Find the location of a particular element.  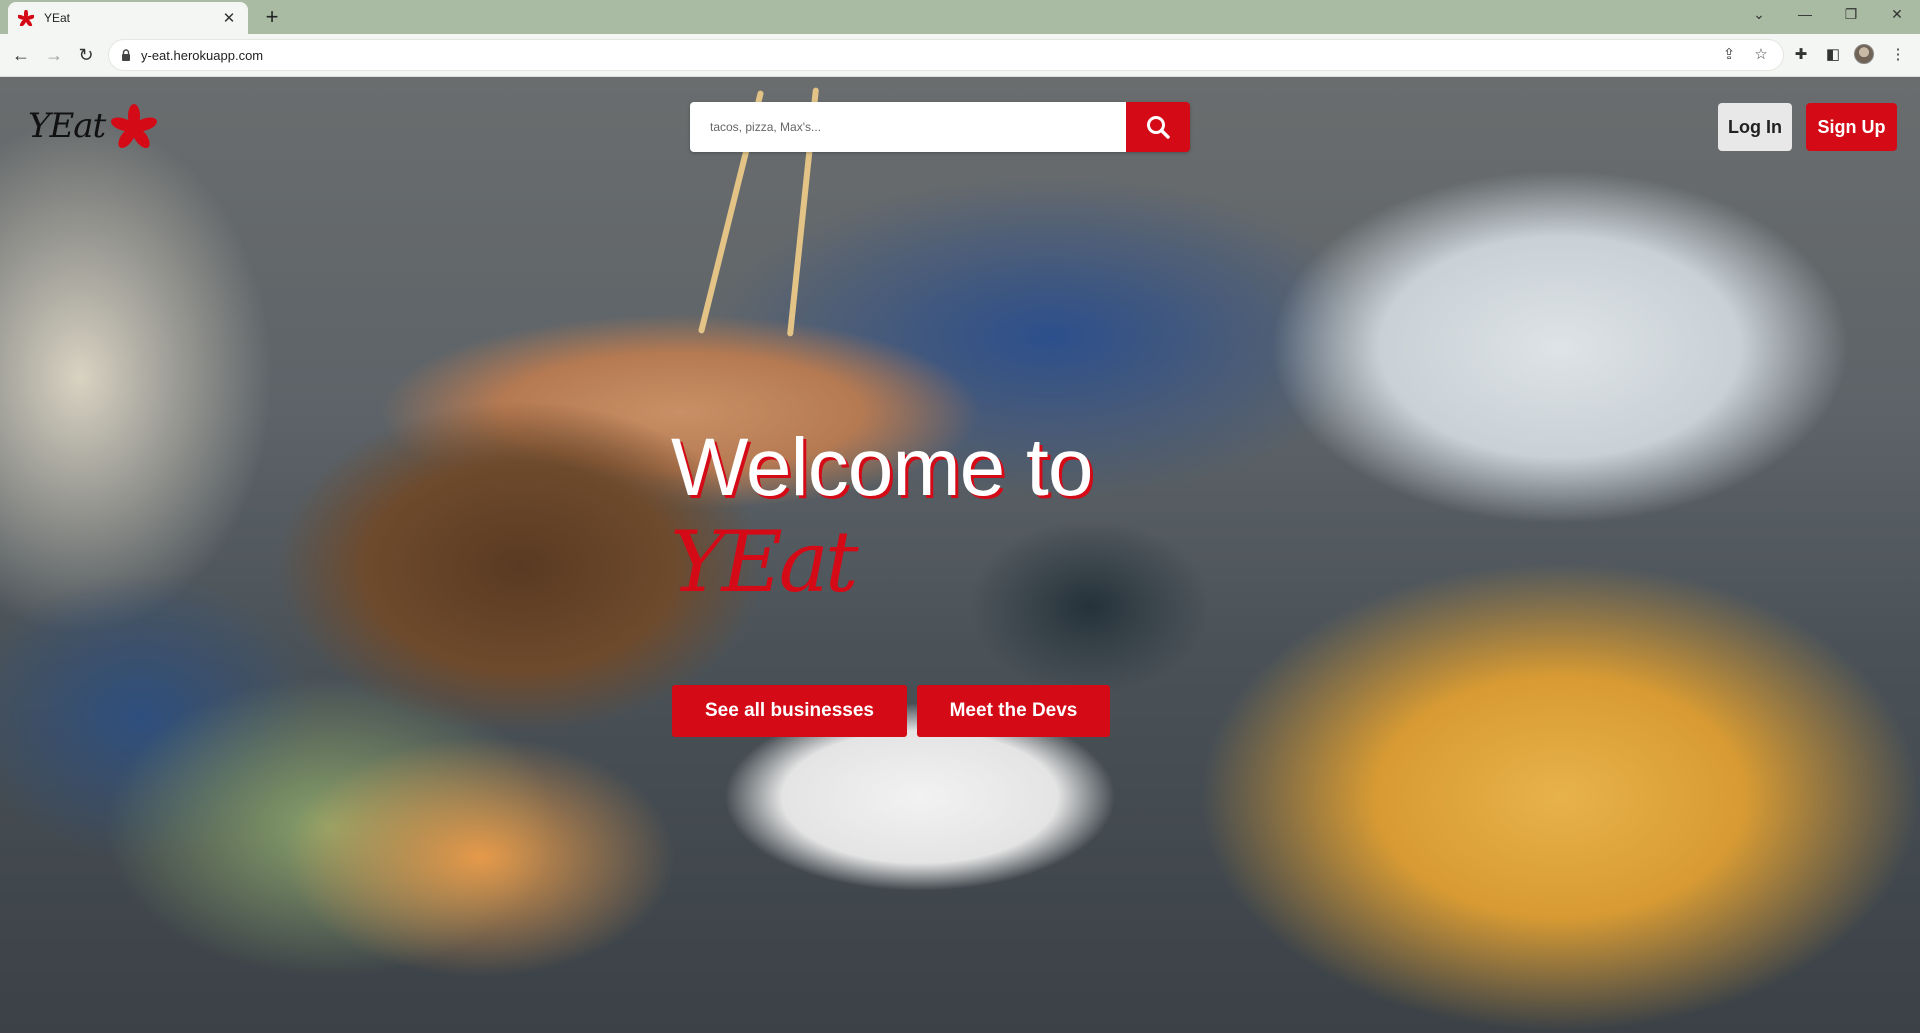

search-bar is located at coordinates (940, 127).